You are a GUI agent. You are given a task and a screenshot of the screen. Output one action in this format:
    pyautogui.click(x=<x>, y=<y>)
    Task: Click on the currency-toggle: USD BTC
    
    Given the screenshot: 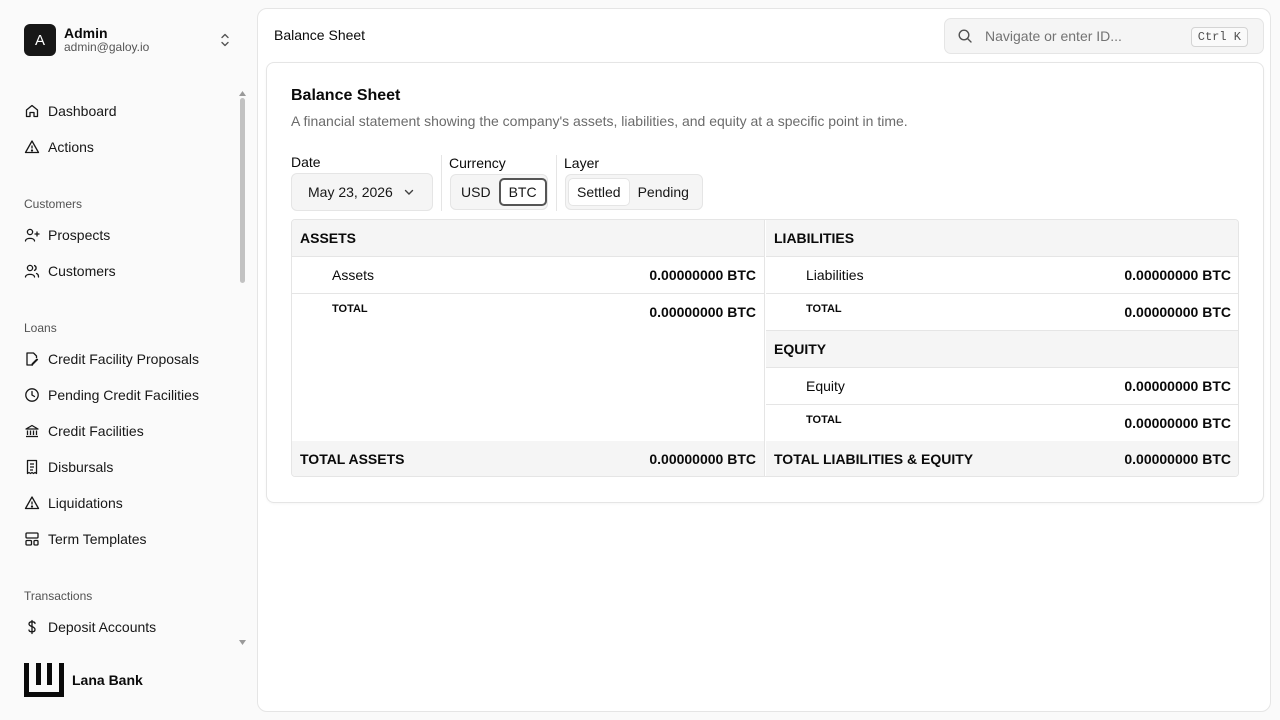 What is the action you would take?
    pyautogui.click(x=499, y=192)
    